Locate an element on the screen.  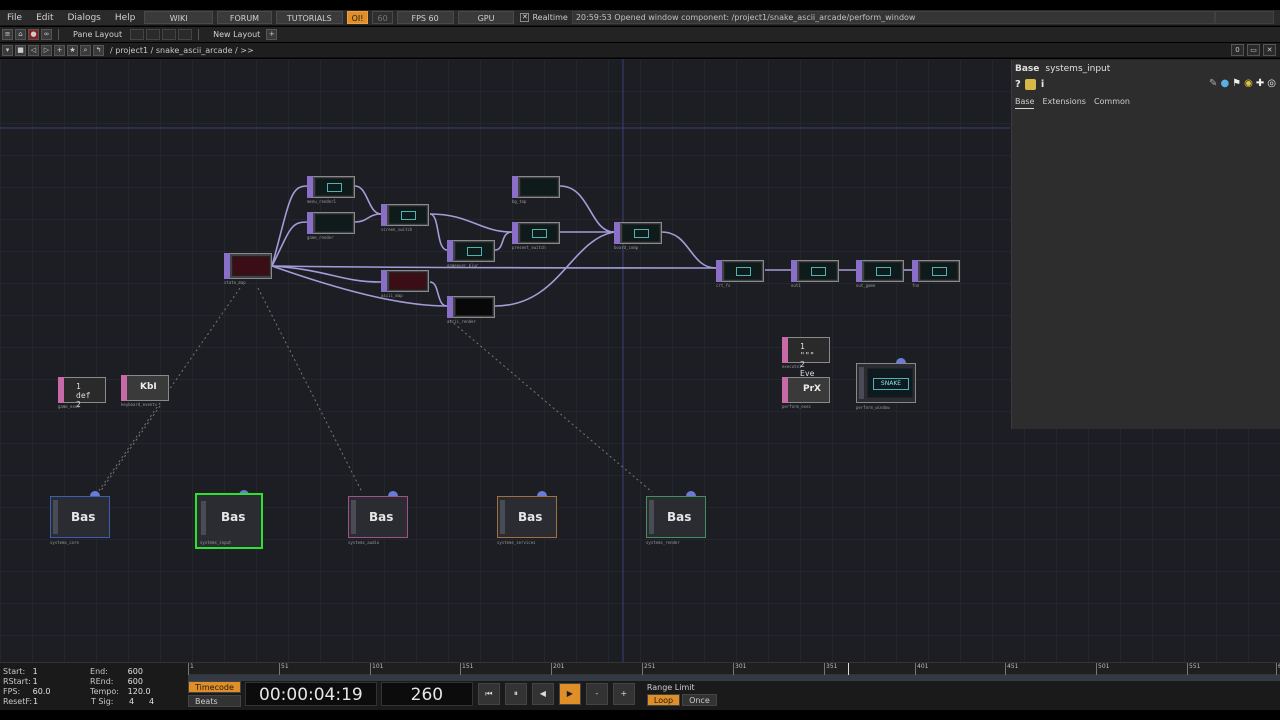
resetf-label: ResetF: is located at coordinates (18, 701).